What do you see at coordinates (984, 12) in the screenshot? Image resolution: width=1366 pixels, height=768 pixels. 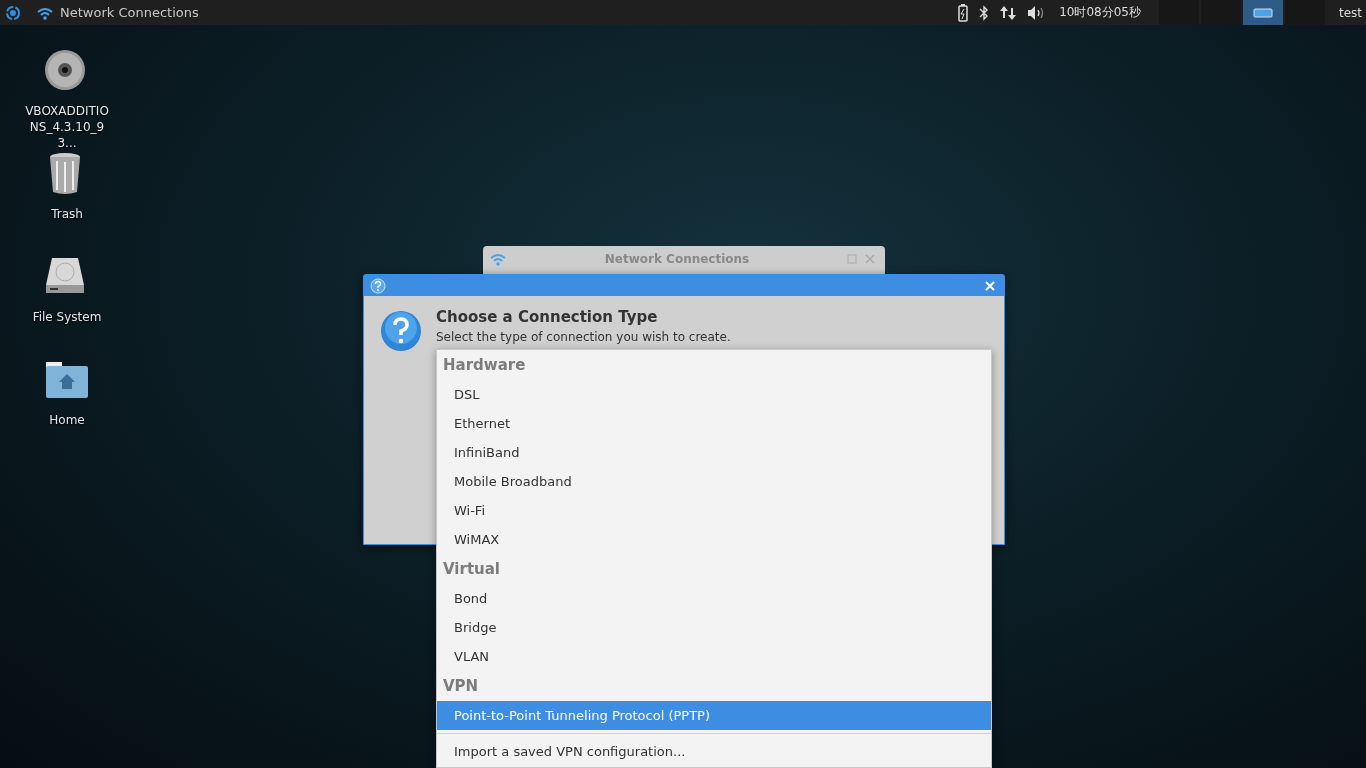 I see `bluetooth-icon` at bounding box center [984, 12].